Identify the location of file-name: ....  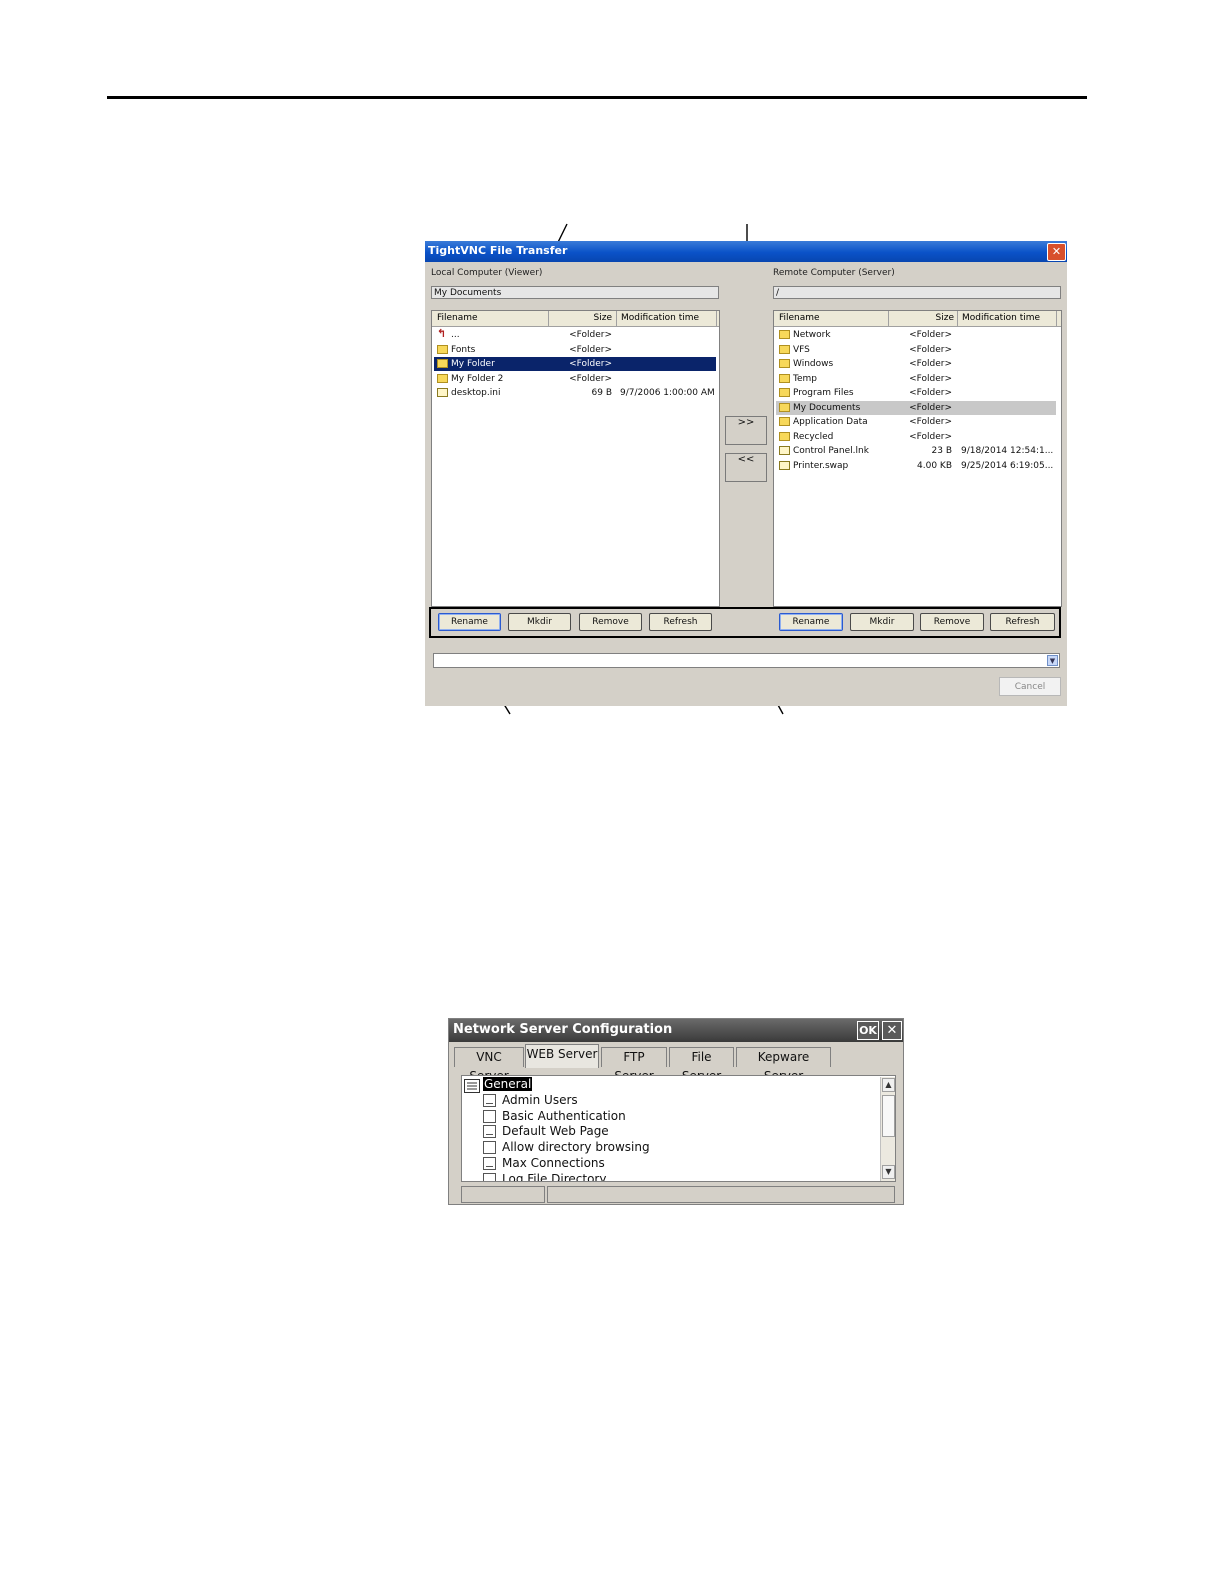
(455, 335).